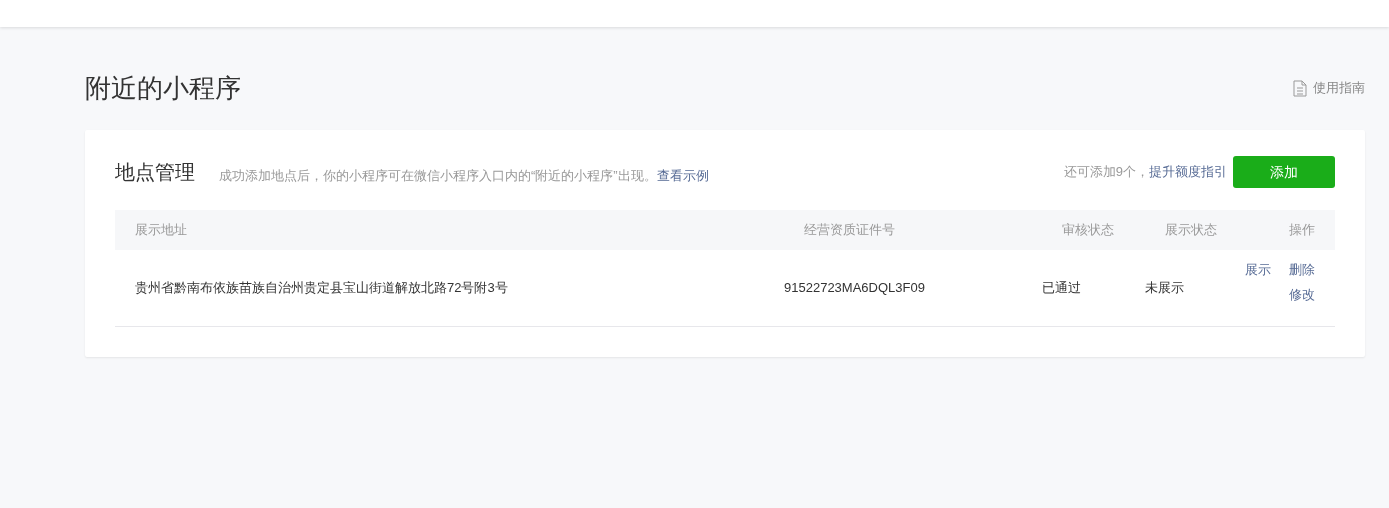 The width and height of the screenshot is (1389, 508). Describe the element at coordinates (155, 172) in the screenshot. I see `card-title: 地点管理` at that location.